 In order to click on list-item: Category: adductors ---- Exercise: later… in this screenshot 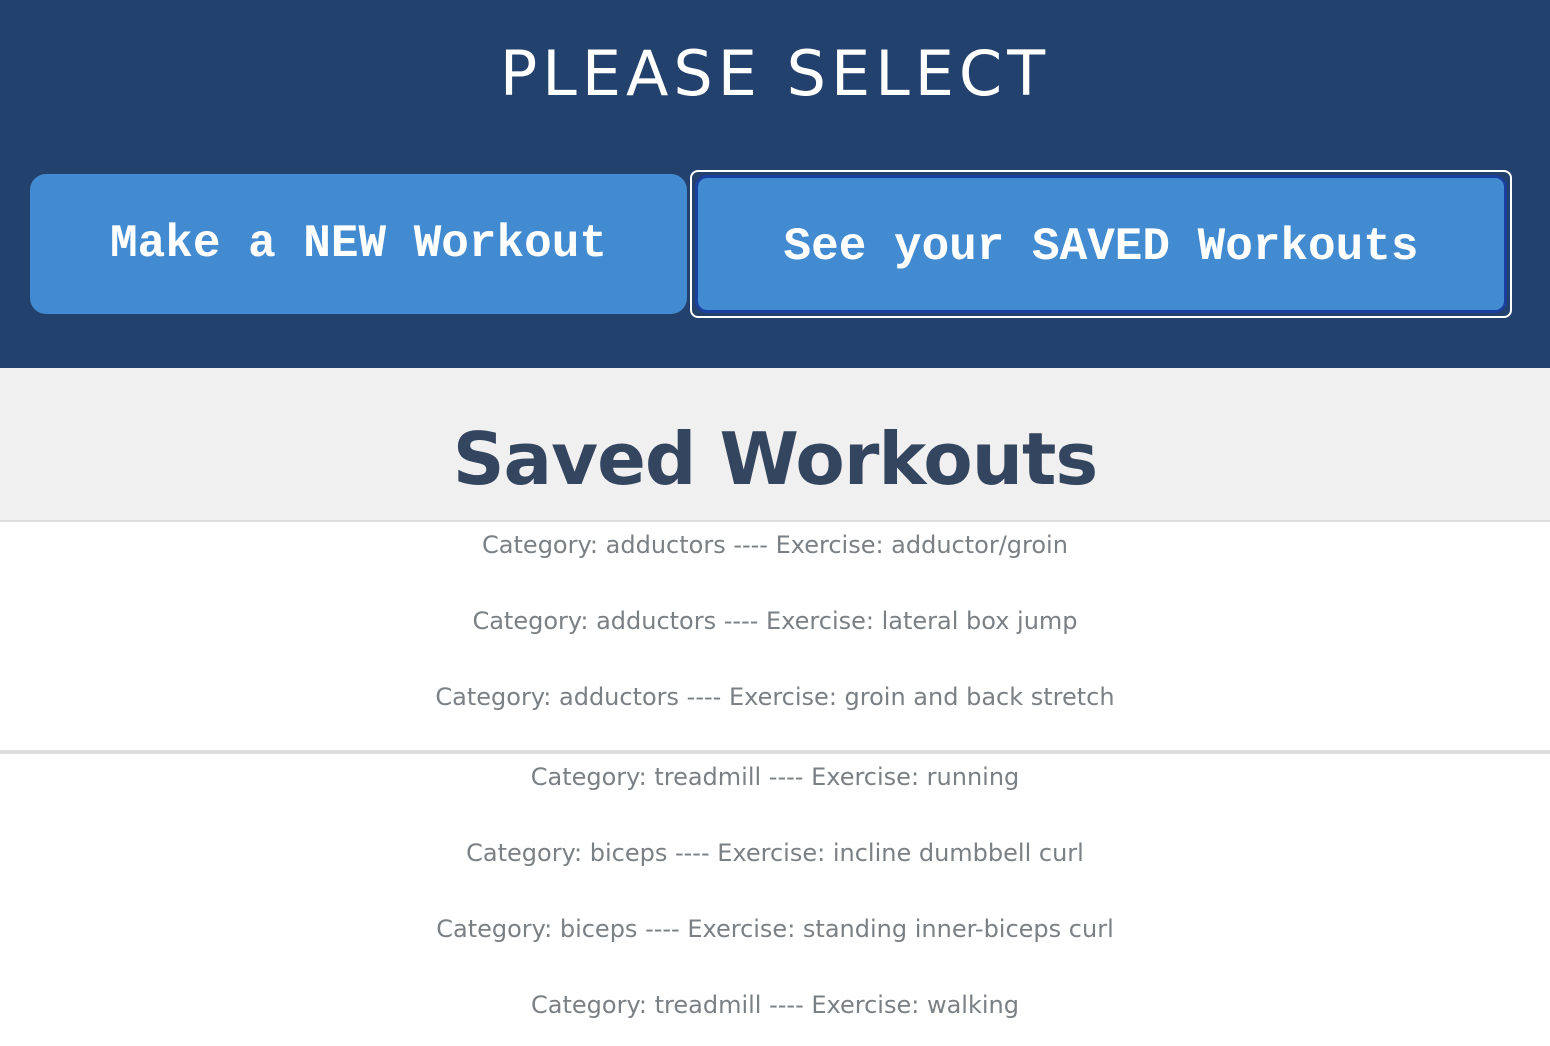, I will do `click(775, 621)`.